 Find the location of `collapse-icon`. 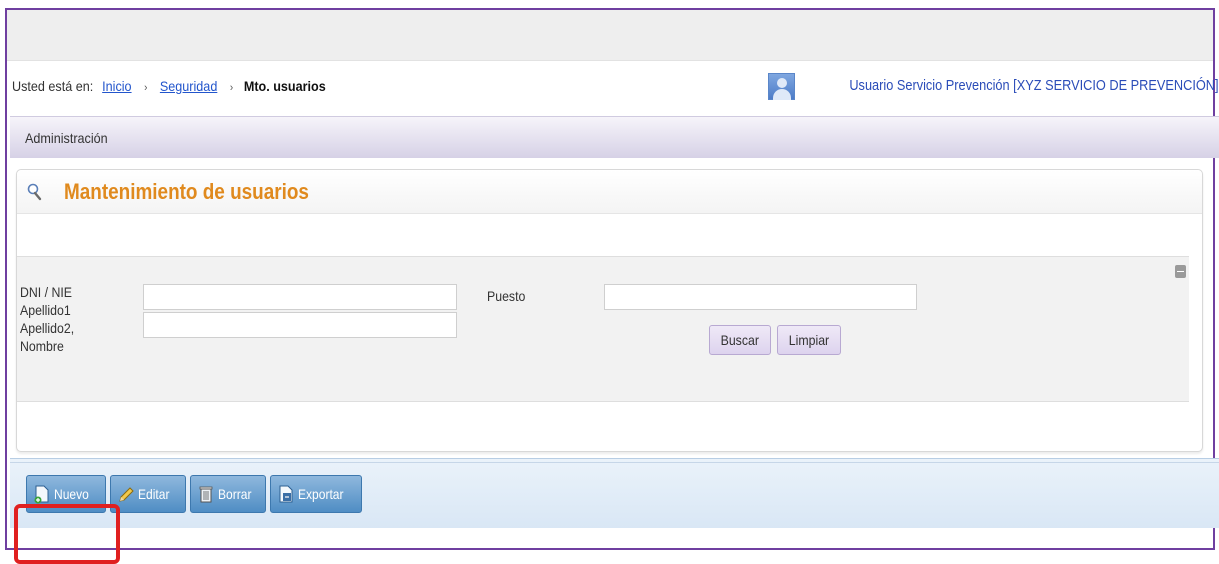

collapse-icon is located at coordinates (1180, 271).